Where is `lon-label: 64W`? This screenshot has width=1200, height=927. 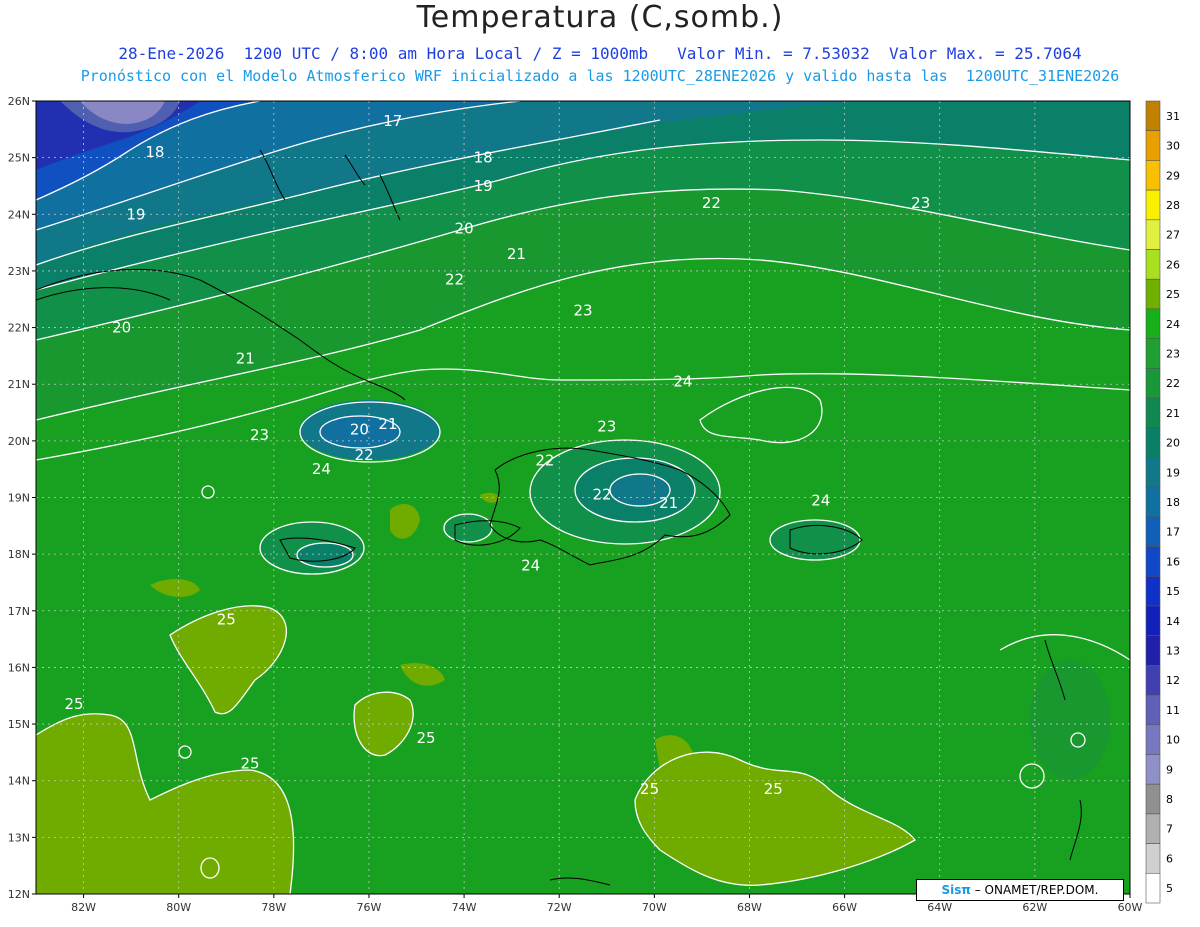 lon-label: 64W is located at coordinates (939, 907).